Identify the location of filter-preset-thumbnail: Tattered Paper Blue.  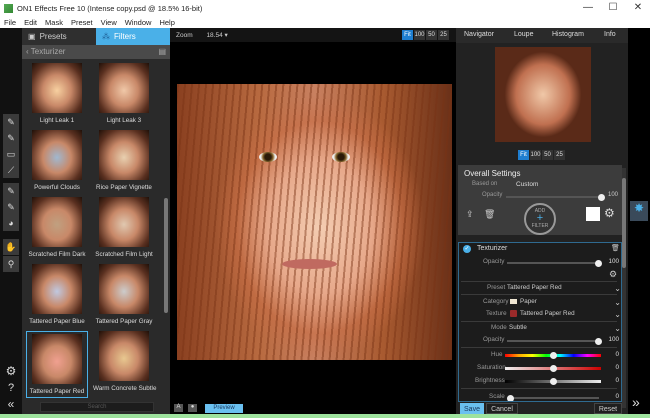
(57, 294).